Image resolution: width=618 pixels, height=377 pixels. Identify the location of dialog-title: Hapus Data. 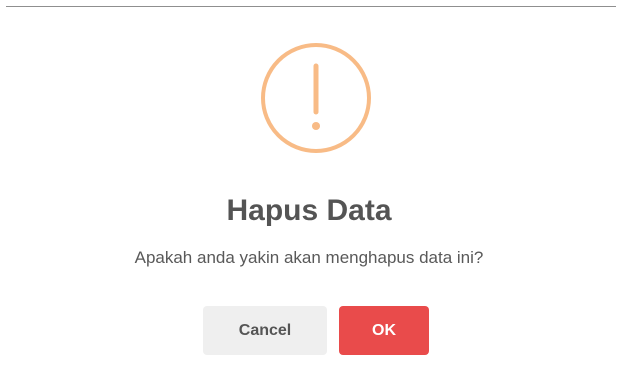
(309, 210).